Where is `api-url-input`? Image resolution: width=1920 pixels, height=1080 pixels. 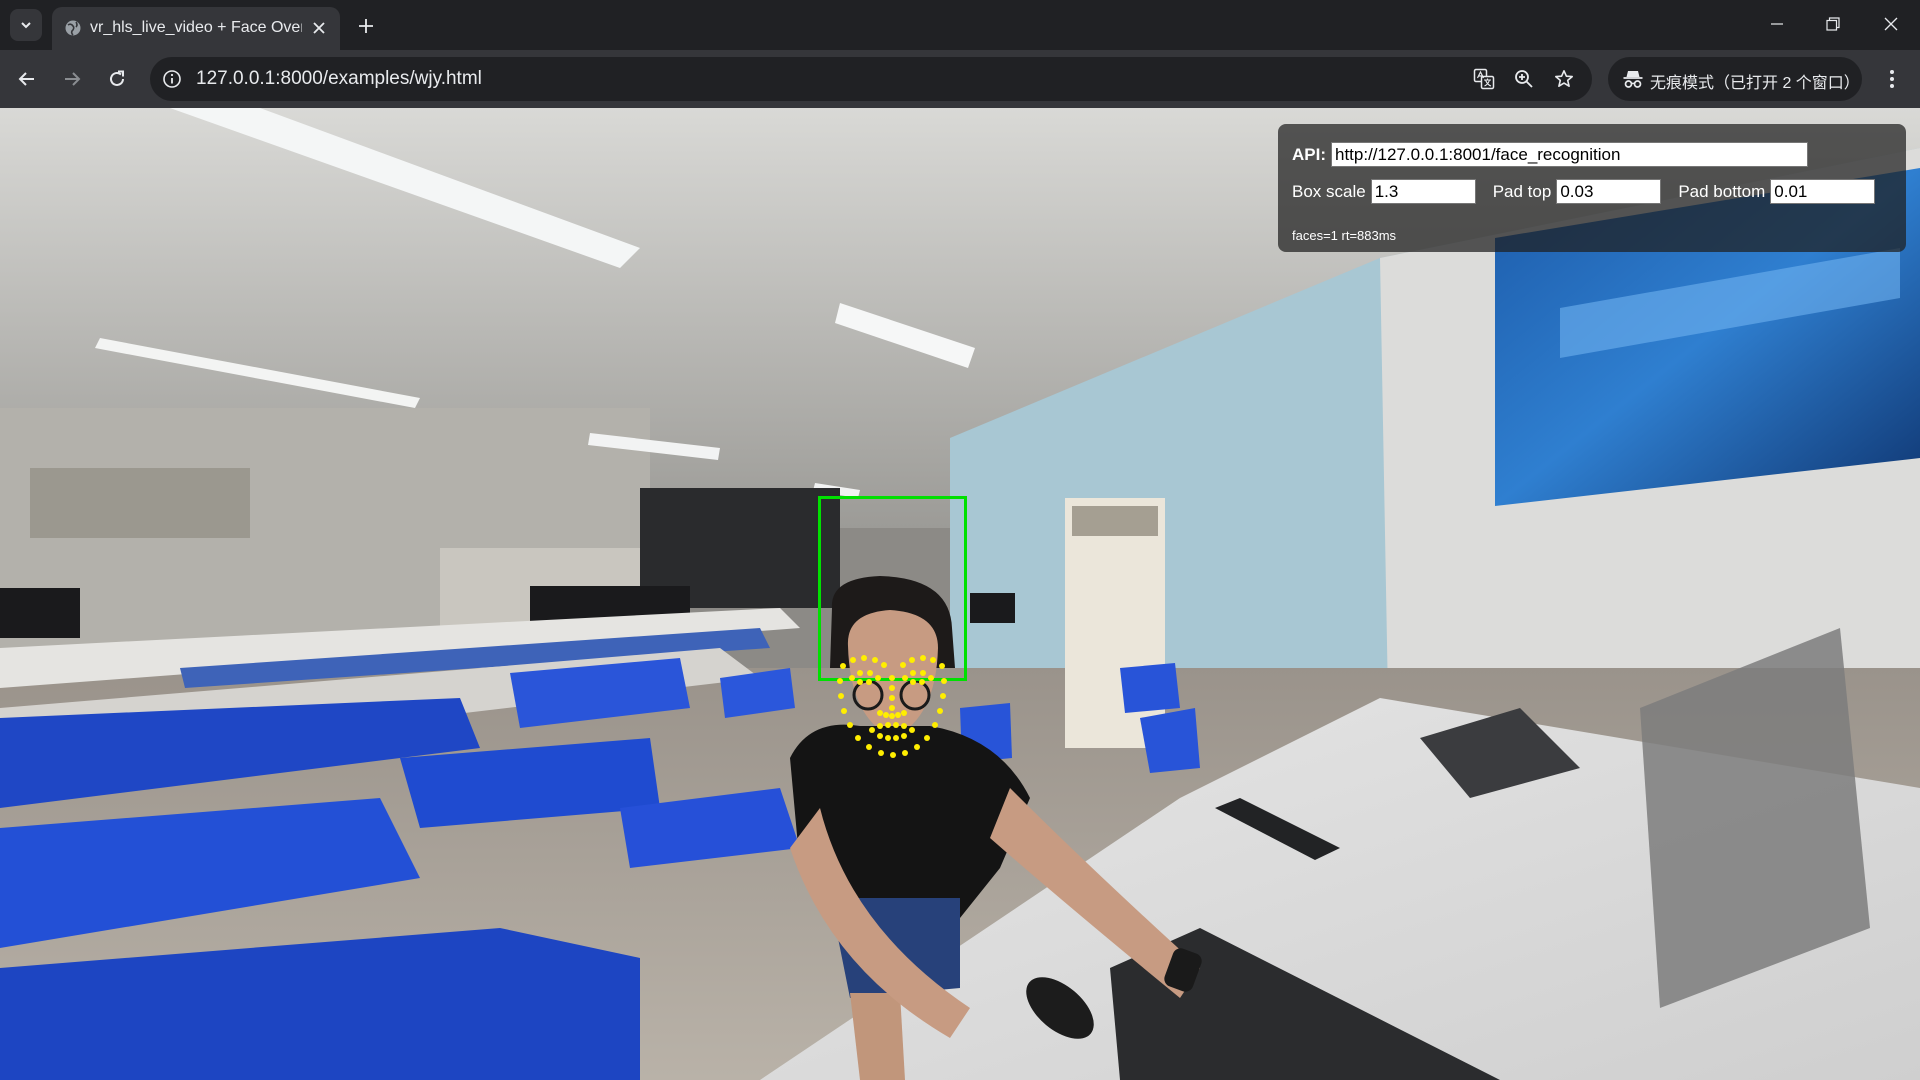
api-url-input is located at coordinates (1569, 154).